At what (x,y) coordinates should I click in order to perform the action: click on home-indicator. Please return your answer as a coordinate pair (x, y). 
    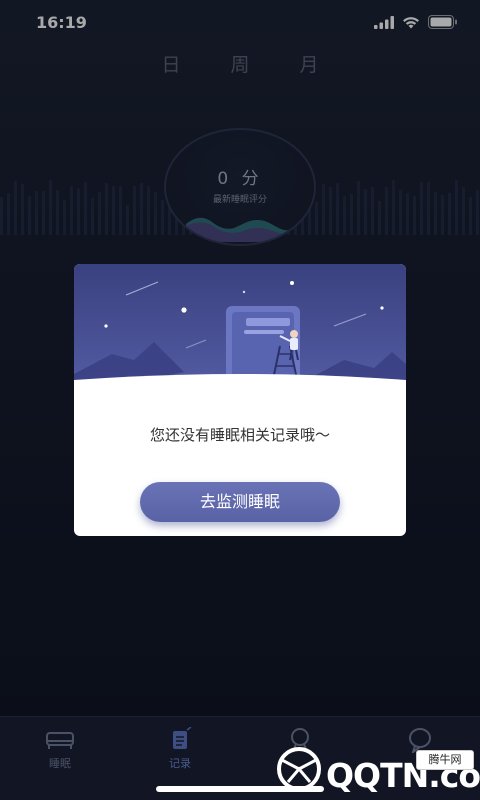
    Looking at the image, I should click on (240, 789).